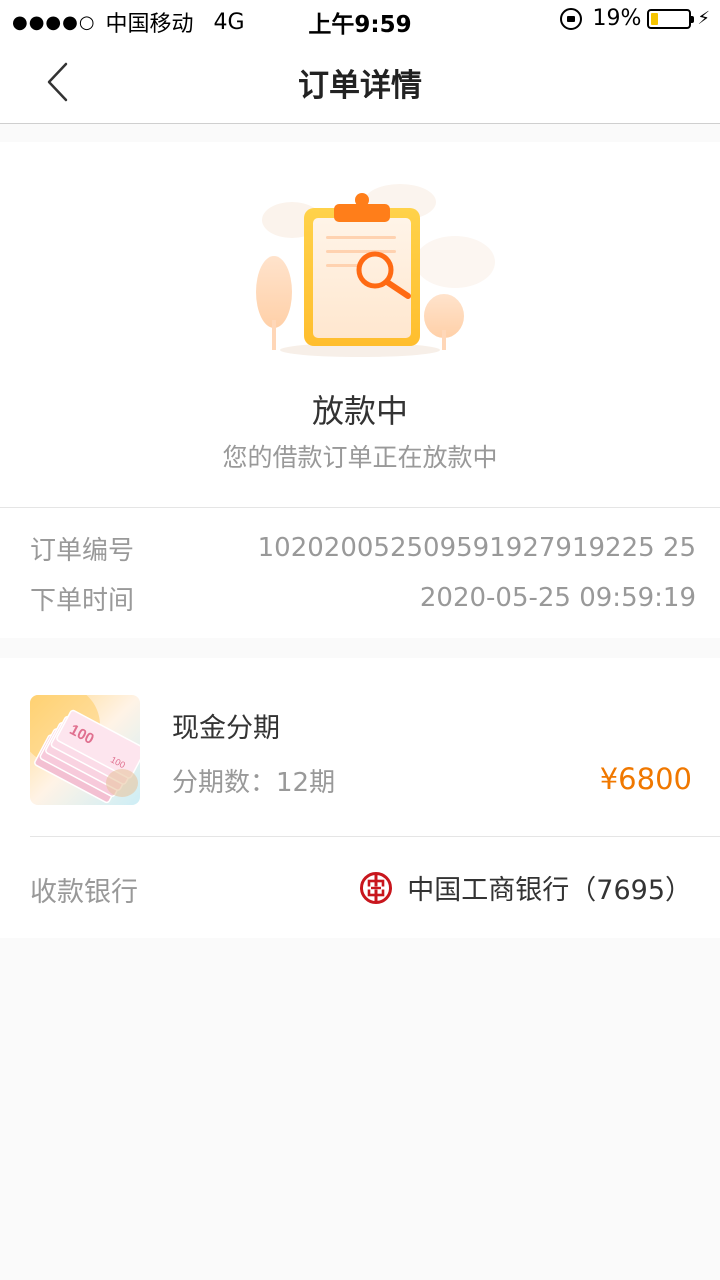 This screenshot has width=720, height=1280. Describe the element at coordinates (655, 18) in the screenshot. I see `battery-fill` at that location.